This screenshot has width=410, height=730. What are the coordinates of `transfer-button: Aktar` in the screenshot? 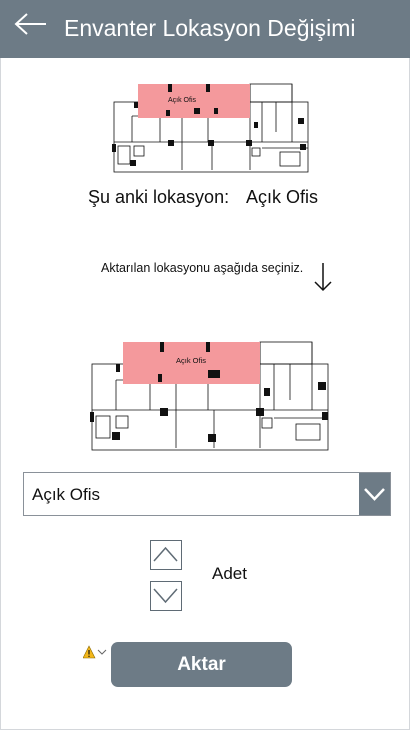 It's located at (201, 664).